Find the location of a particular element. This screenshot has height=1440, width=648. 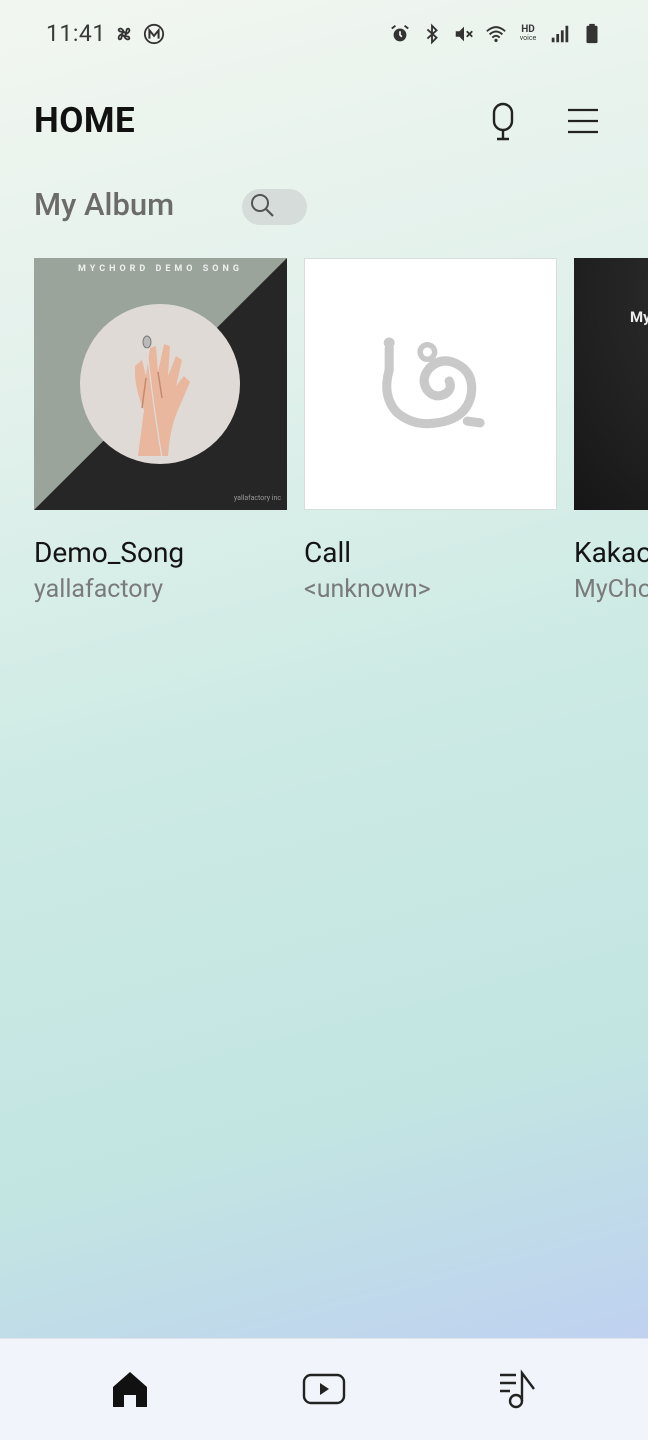

album-art: MYCHORD DEMO SONG yallafactory inc is located at coordinates (160, 384).